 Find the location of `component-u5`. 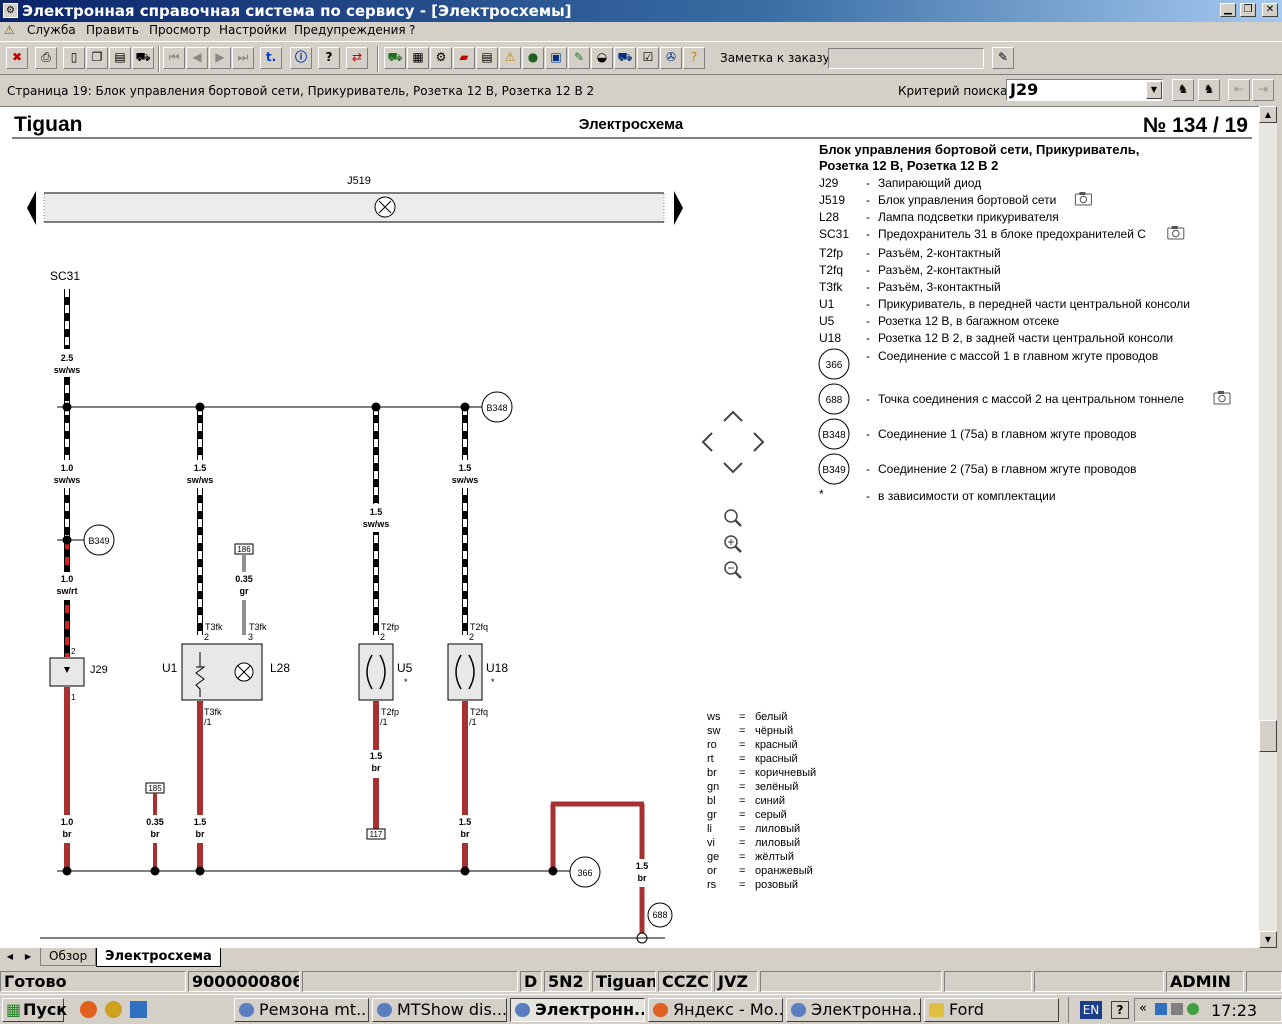

component-u5 is located at coordinates (376, 672).